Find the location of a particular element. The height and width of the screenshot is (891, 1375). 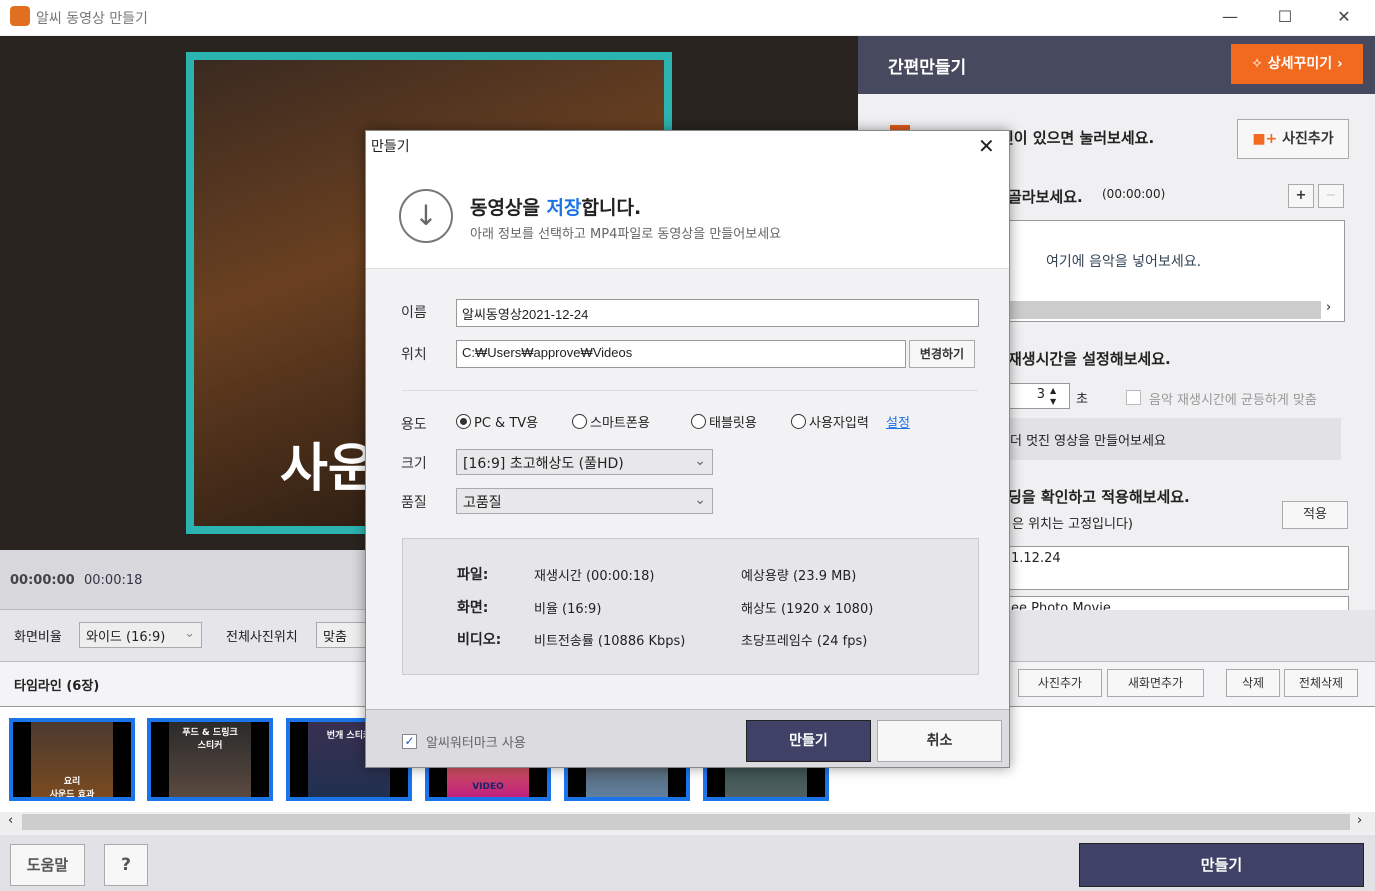

usage-option-label: 사용자입력 is located at coordinates (839, 423).